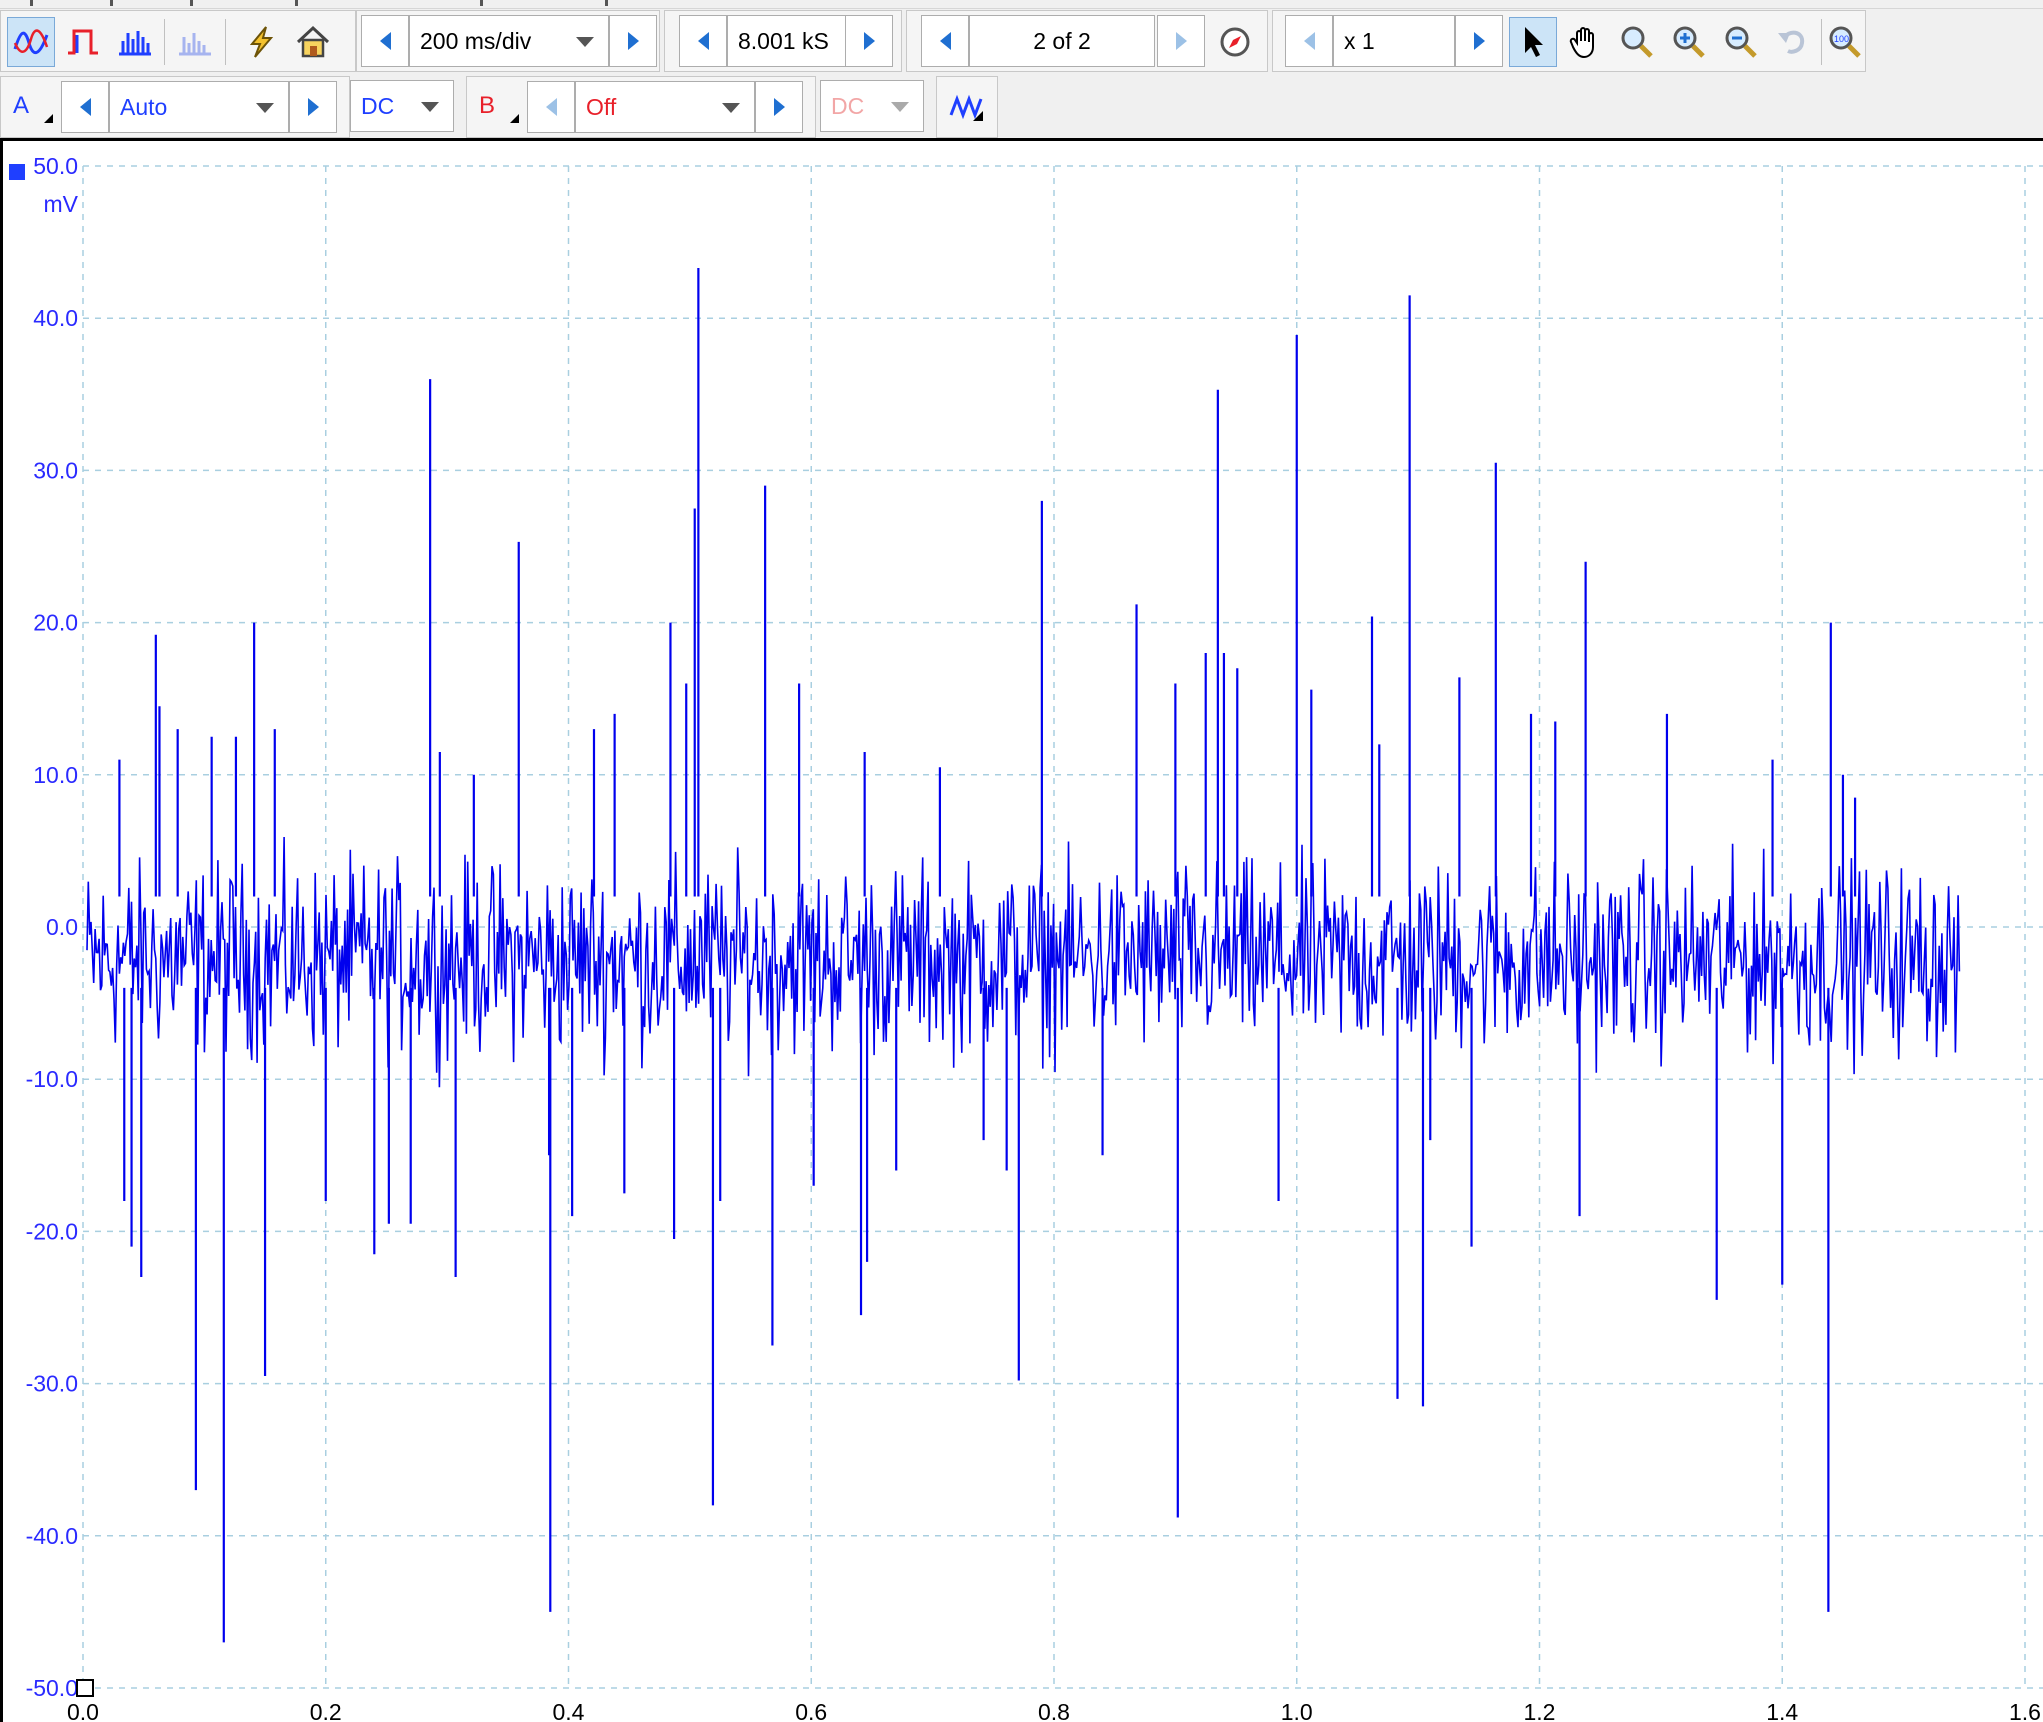 The width and height of the screenshot is (2043, 1722). Describe the element at coordinates (55, 623) in the screenshot. I see `y-tick-label: 20.0` at that location.